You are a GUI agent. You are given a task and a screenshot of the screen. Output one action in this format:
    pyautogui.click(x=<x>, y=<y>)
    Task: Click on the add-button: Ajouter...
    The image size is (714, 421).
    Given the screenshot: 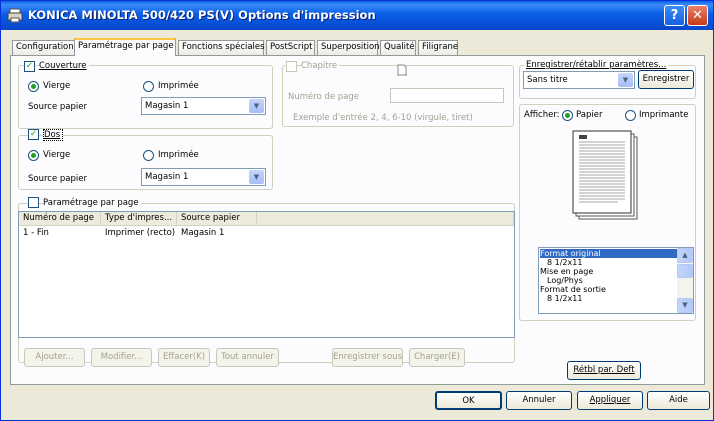 What is the action you would take?
    pyautogui.click(x=54, y=357)
    